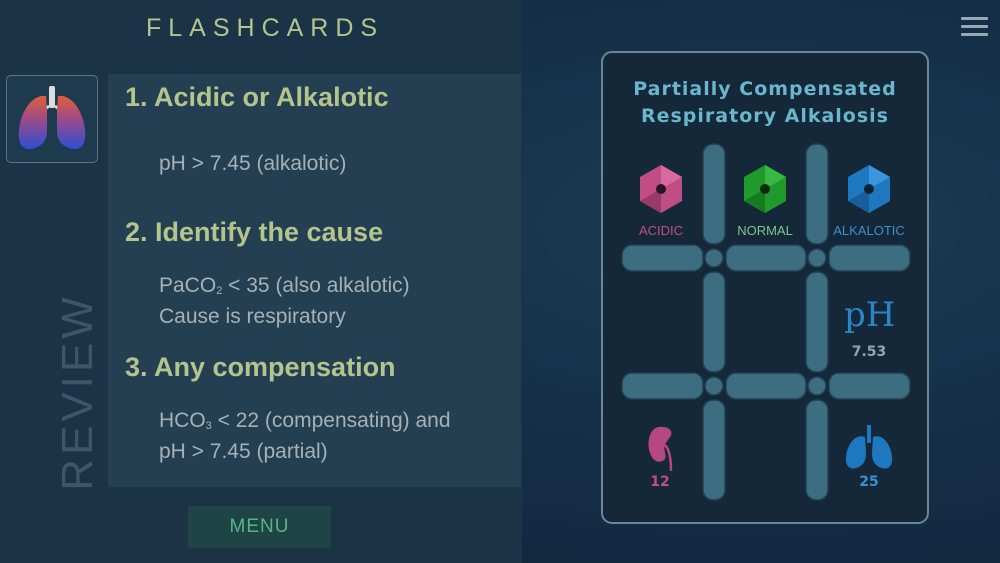 The height and width of the screenshot is (563, 1000). I want to click on hco3-value: 12, so click(660, 482).